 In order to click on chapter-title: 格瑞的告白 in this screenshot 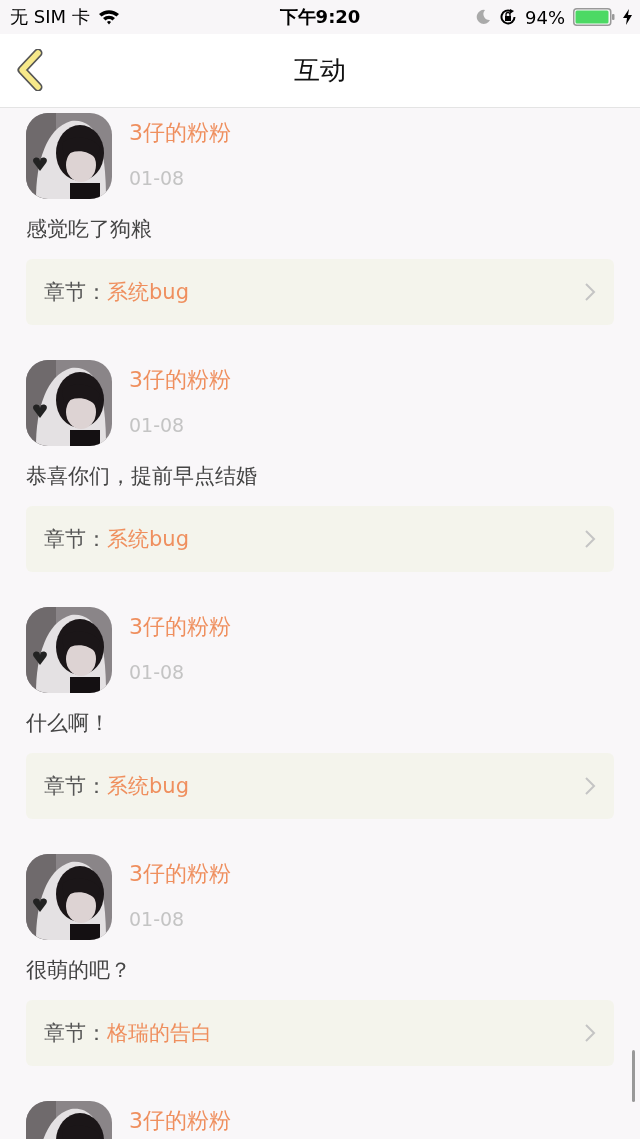, I will do `click(160, 1033)`.